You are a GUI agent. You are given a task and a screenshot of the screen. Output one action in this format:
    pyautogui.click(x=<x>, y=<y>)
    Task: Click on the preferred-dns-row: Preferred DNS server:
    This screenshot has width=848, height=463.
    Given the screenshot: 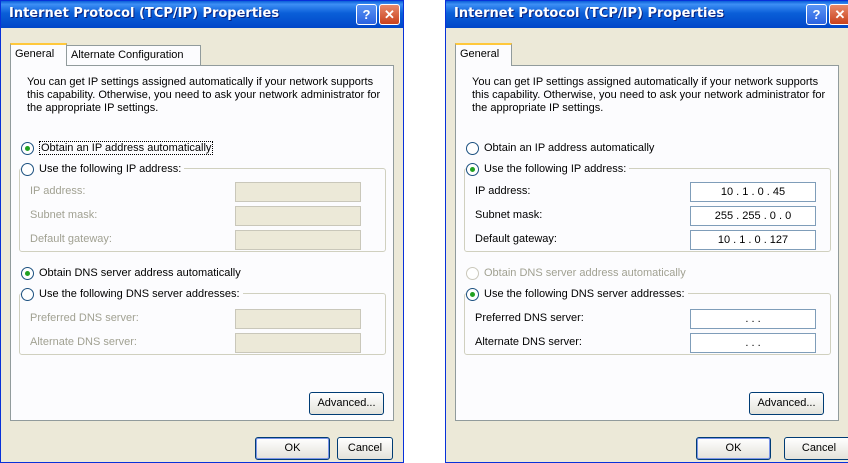 What is the action you would take?
    pyautogui.click(x=202, y=319)
    